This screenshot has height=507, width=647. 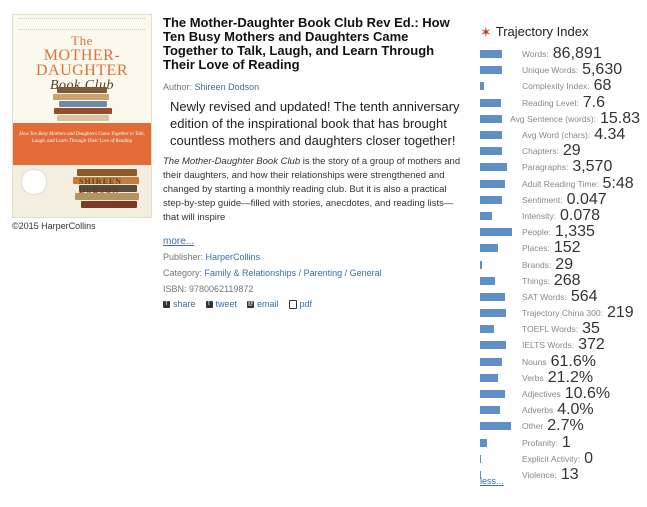 What do you see at coordinates (560, 215) in the screenshot?
I see `trajectory-metric-row: Intensity: 0.078` at bounding box center [560, 215].